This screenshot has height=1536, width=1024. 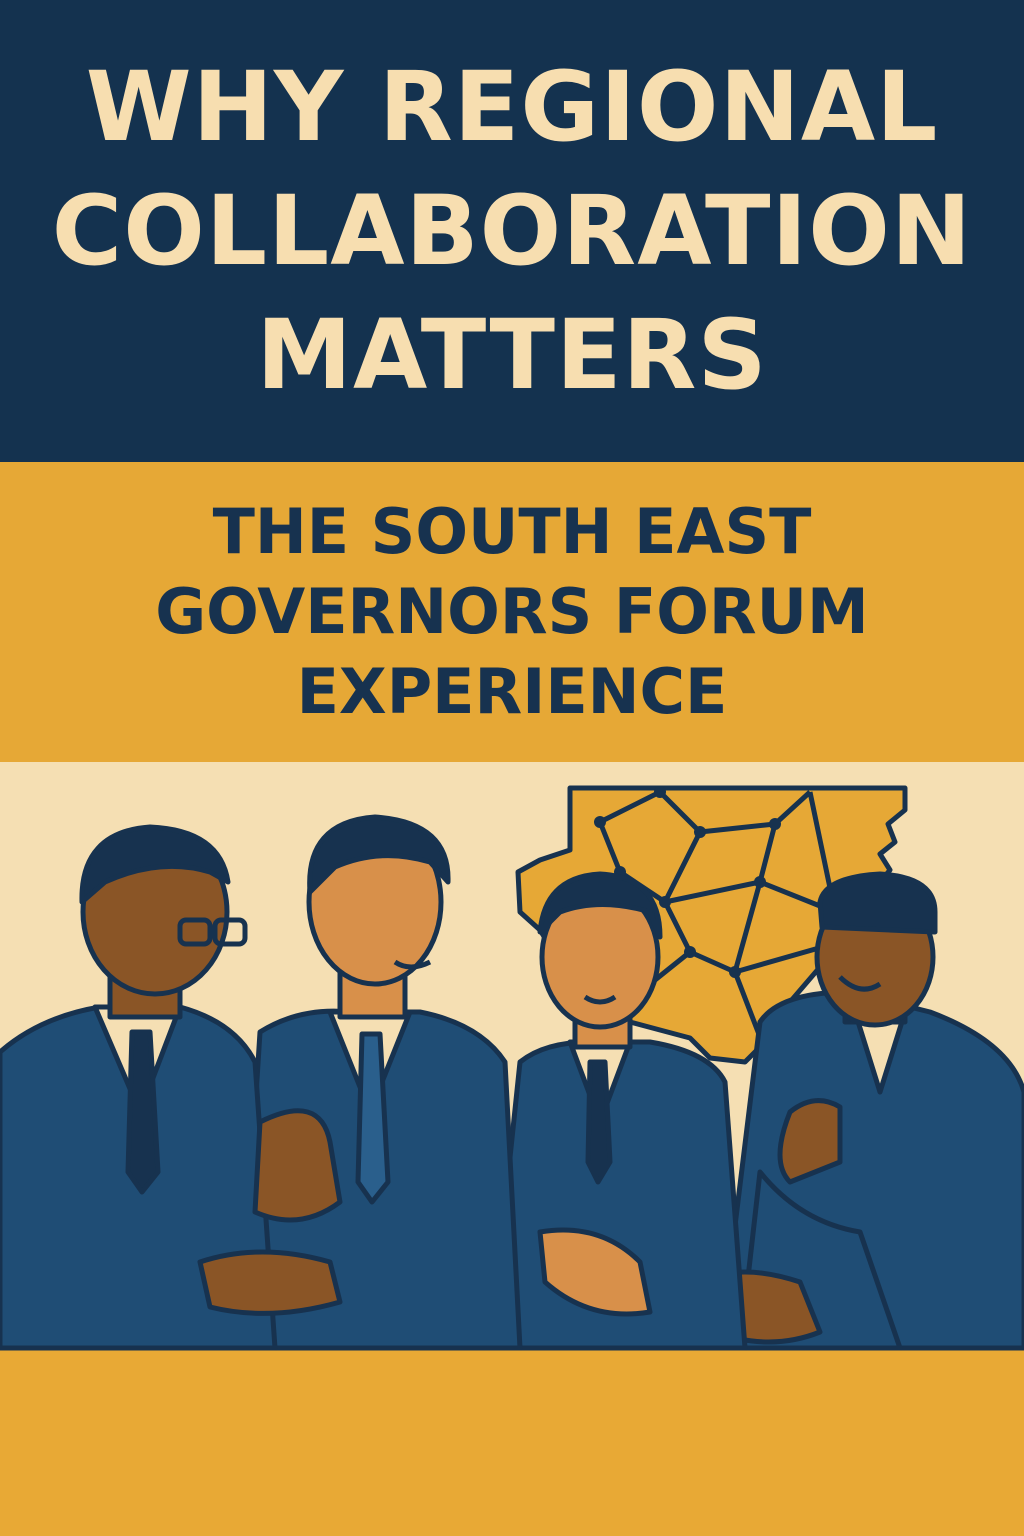 I want to click on conference-table, so click(x=512, y=1442).